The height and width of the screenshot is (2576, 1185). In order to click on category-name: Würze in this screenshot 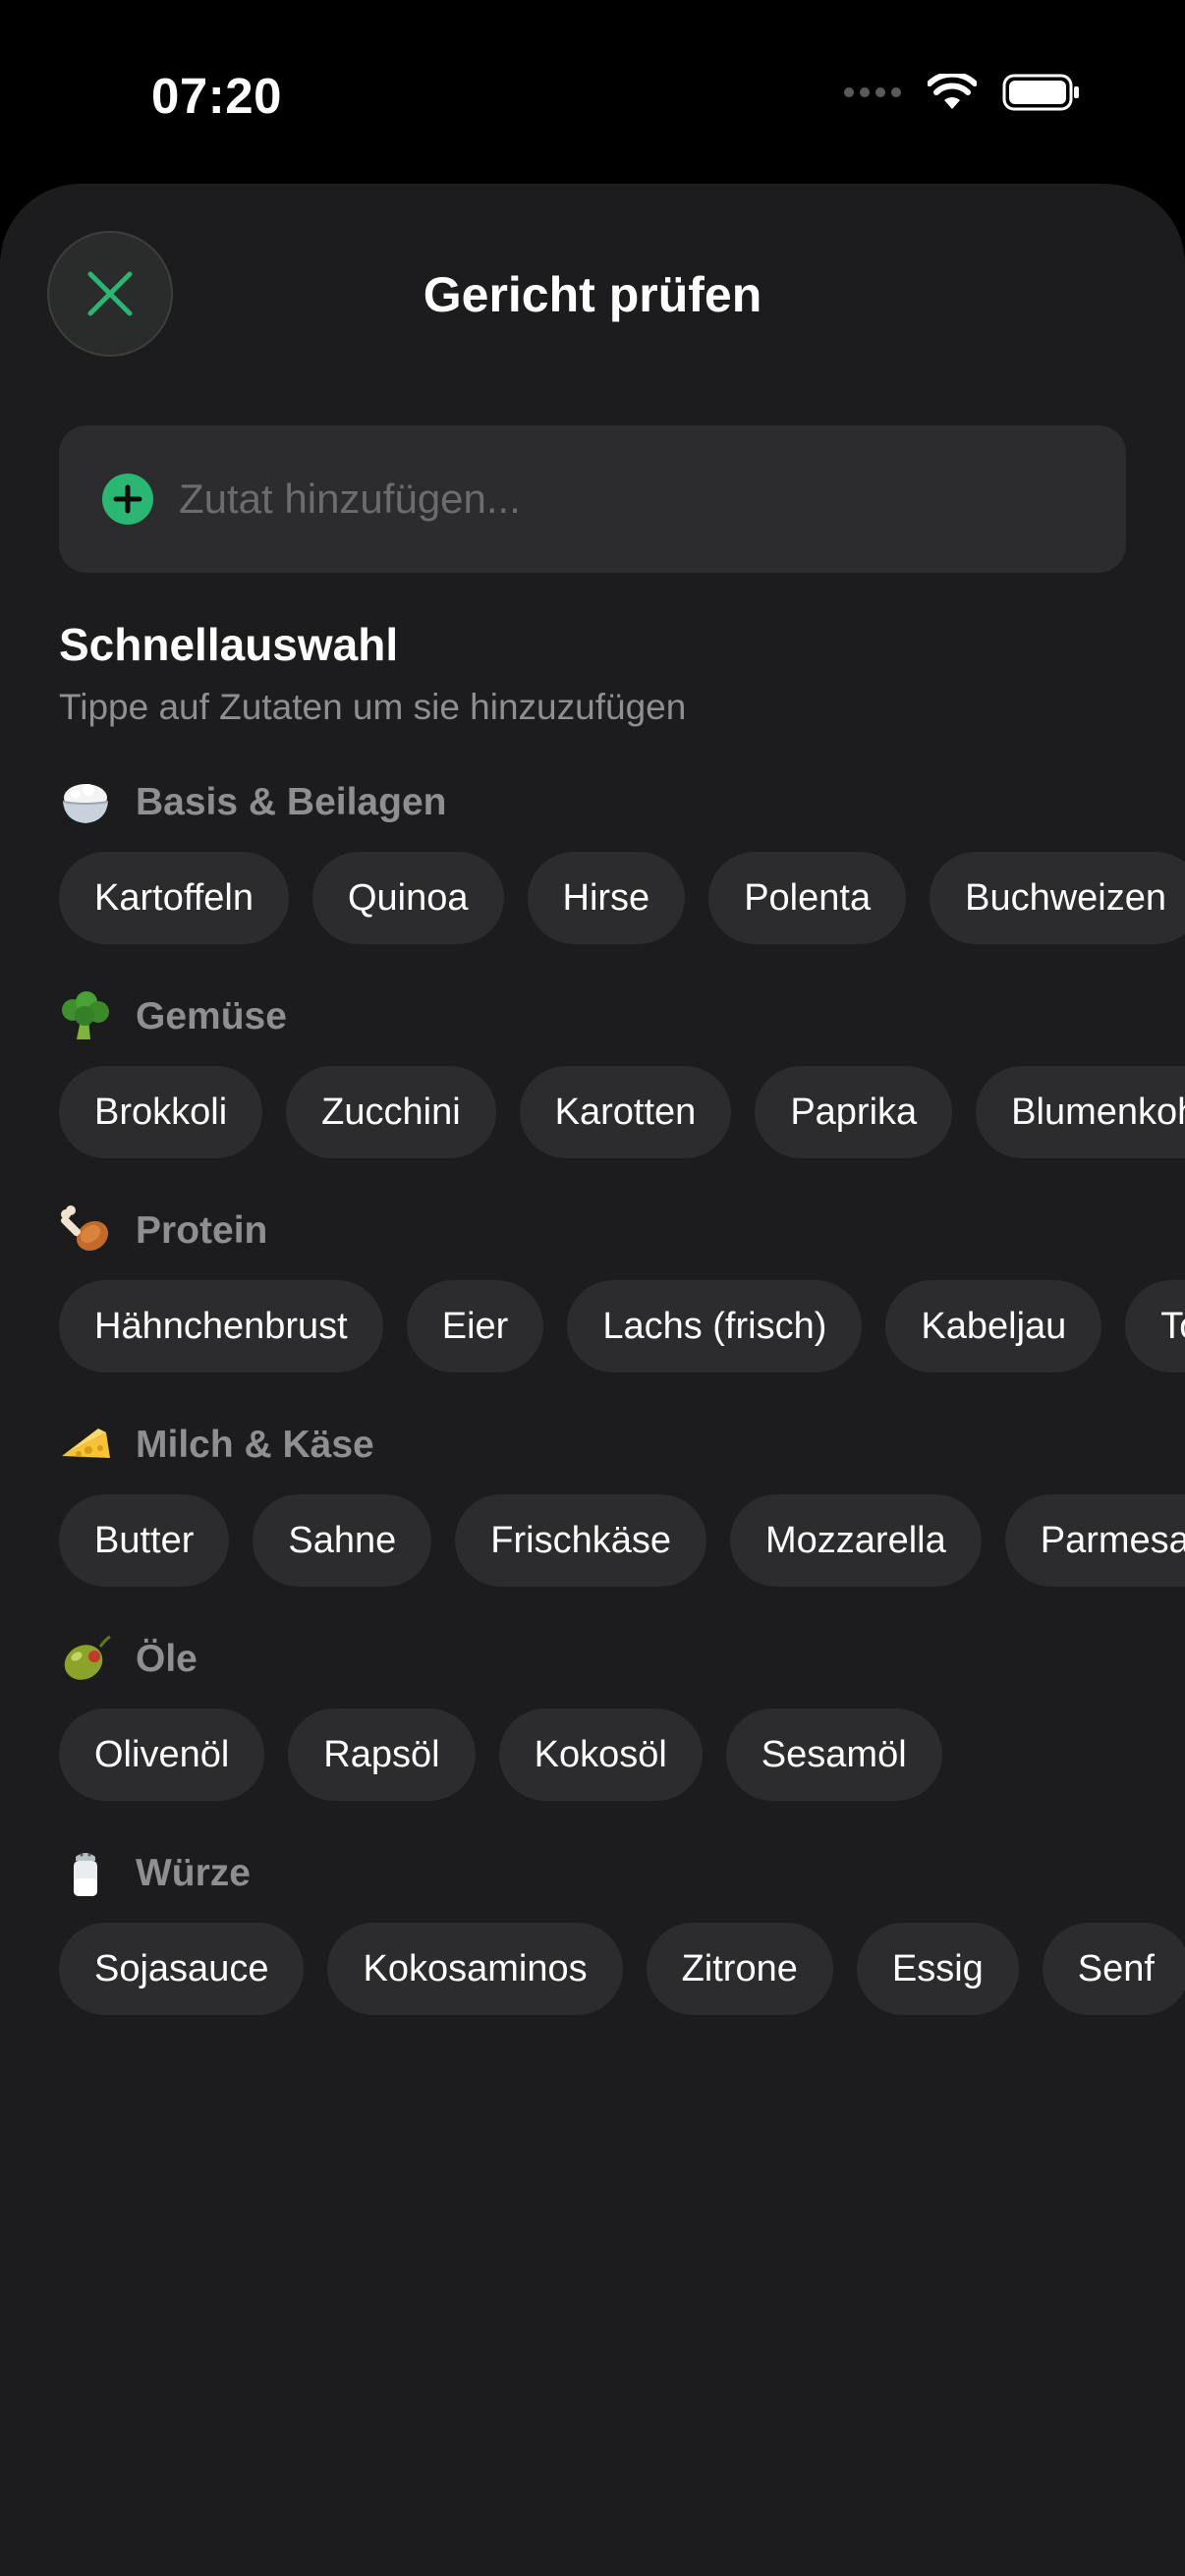, I will do `click(194, 1873)`.